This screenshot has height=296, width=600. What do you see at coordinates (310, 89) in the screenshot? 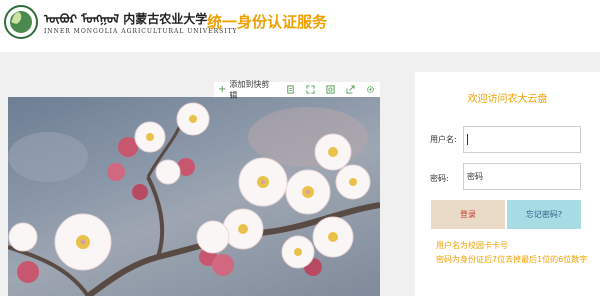
I see `expand-icon` at bounding box center [310, 89].